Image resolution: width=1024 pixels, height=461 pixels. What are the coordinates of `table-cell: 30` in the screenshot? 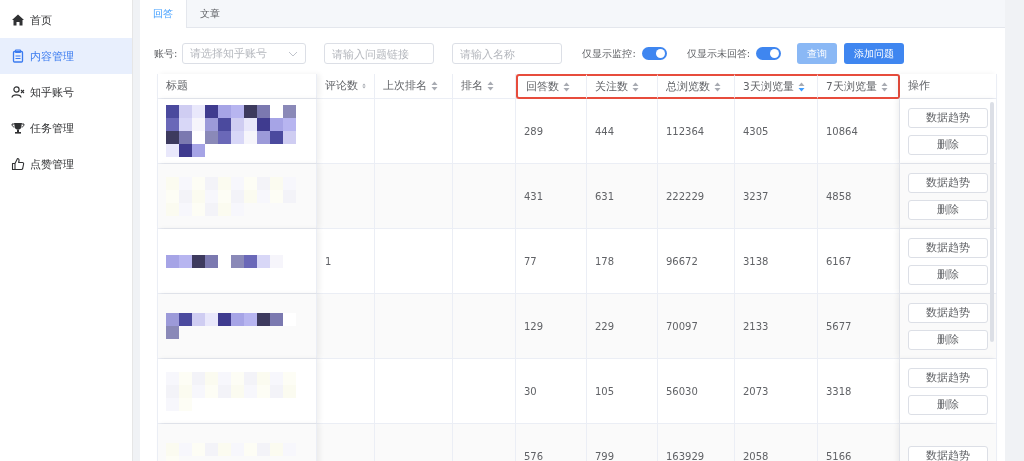 It's located at (530, 391).